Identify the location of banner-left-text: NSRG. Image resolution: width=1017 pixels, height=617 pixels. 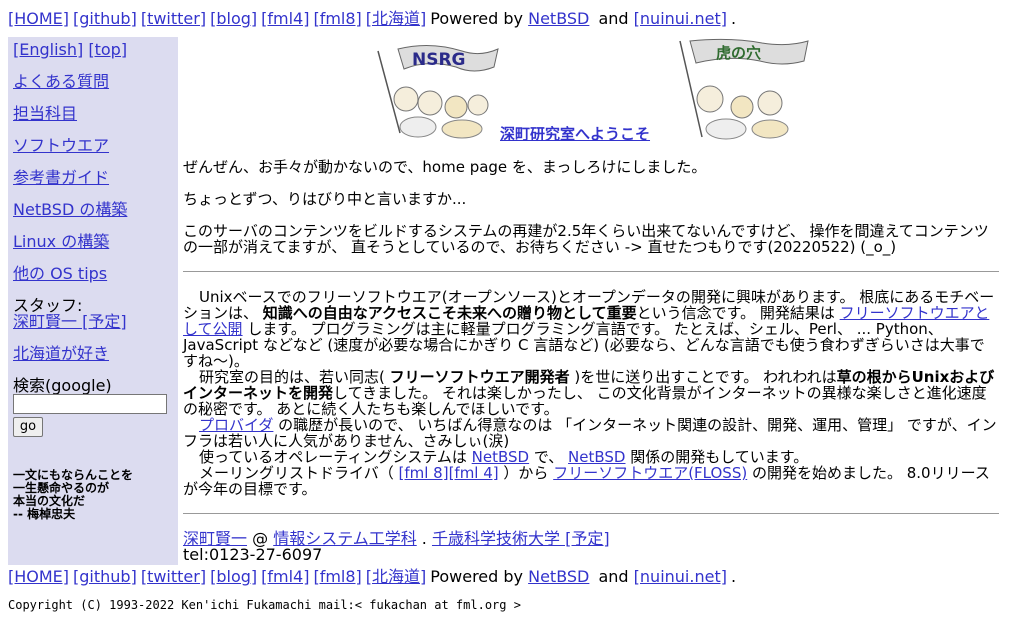
(439, 60).